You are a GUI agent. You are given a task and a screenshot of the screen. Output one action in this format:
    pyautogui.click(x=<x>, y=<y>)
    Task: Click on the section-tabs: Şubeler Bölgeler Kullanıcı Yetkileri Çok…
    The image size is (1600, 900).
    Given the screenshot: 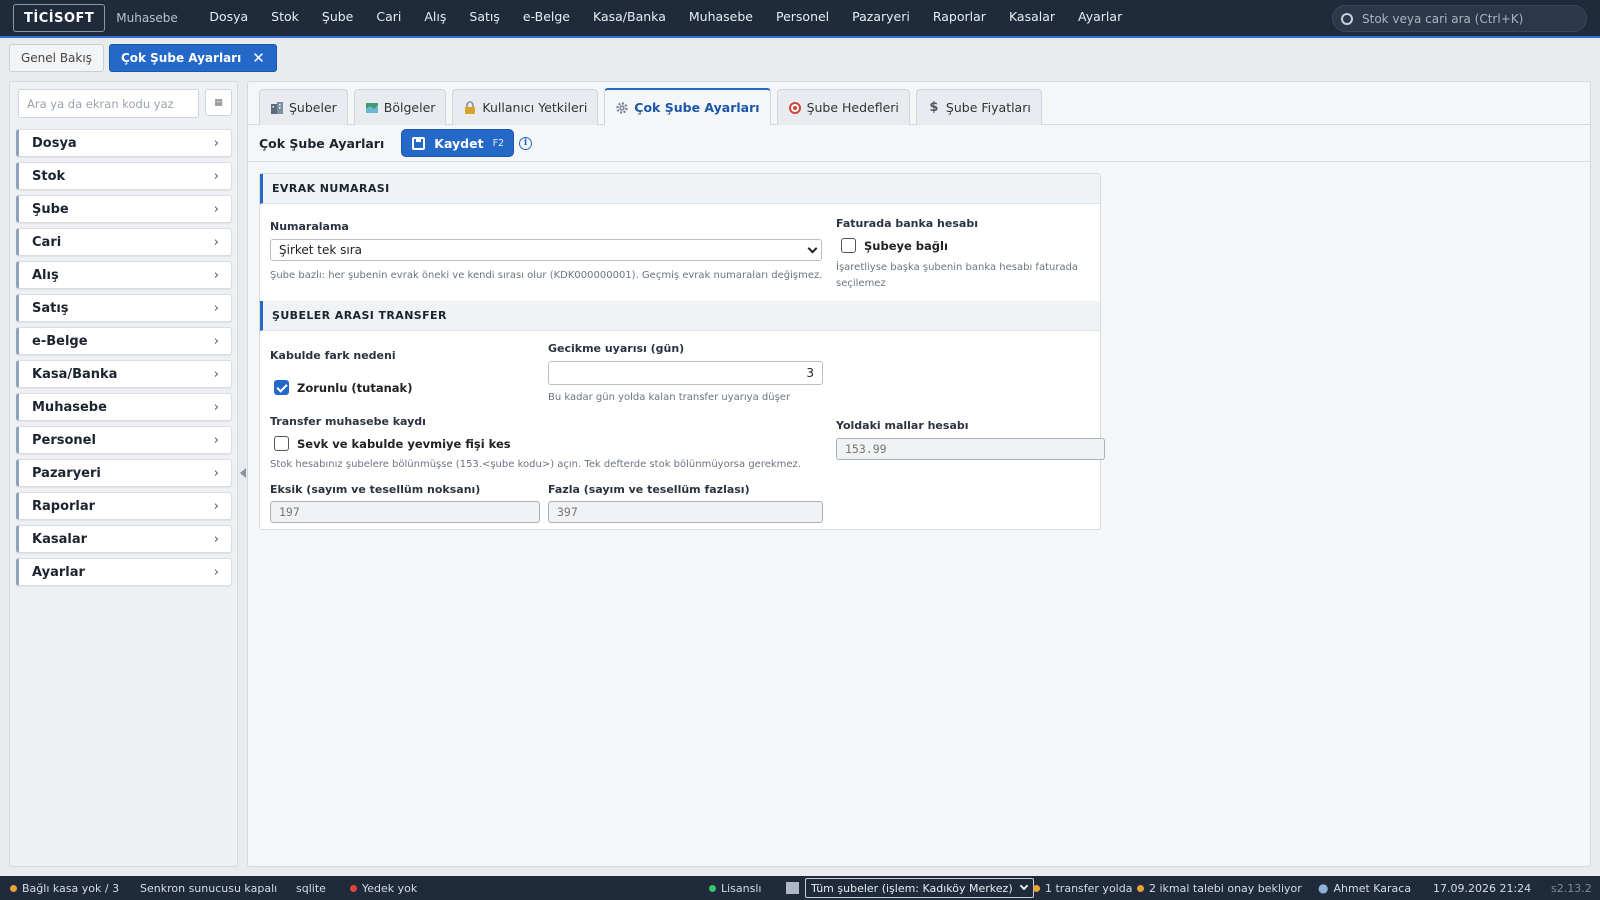 What is the action you would take?
    pyautogui.click(x=919, y=103)
    